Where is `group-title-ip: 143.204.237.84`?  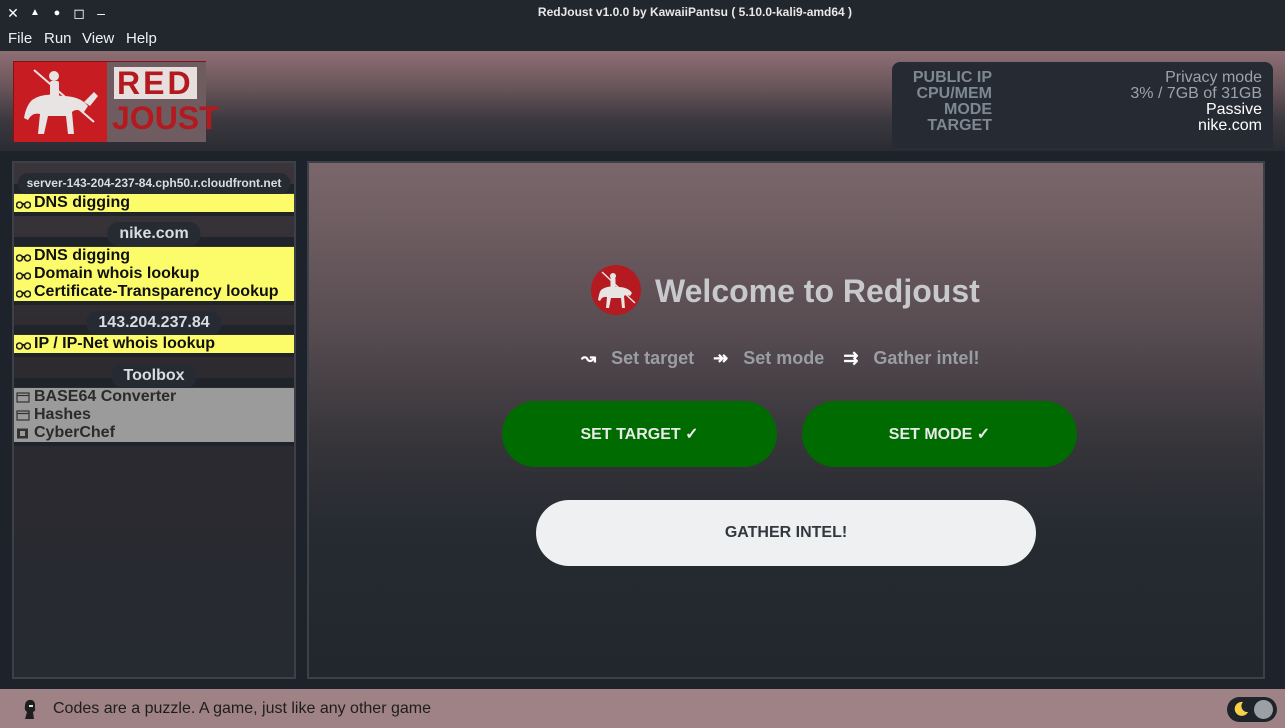 group-title-ip: 143.204.237.84 is located at coordinates (154, 323).